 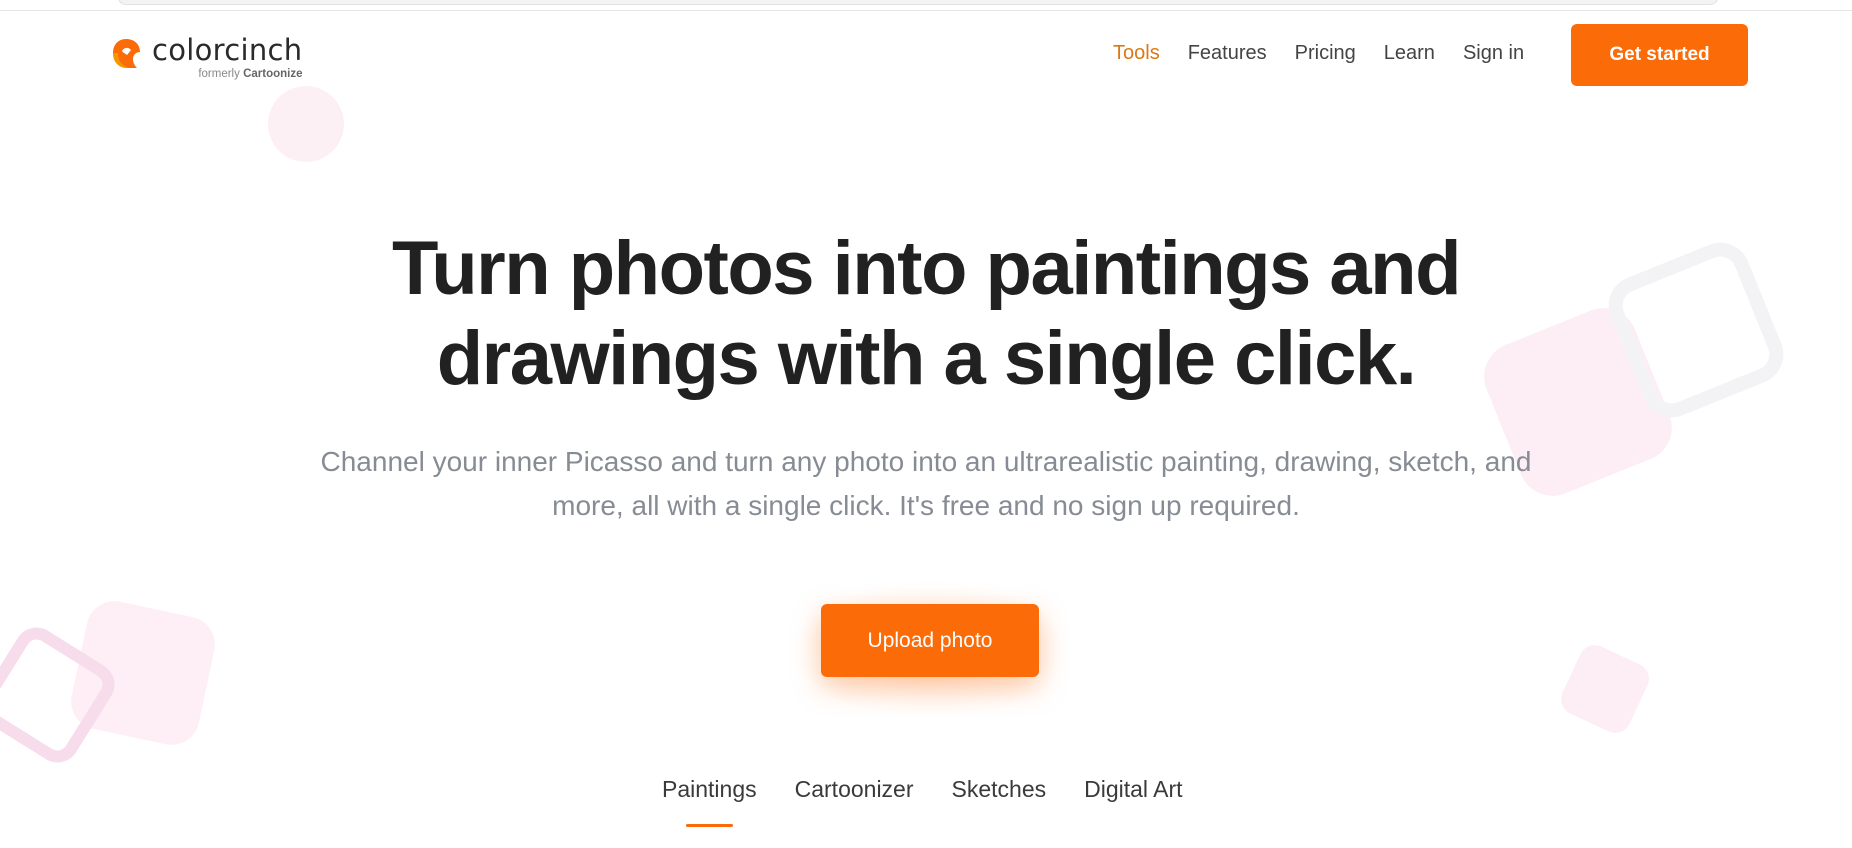 I want to click on nav-link-learn: Learn, so click(x=1409, y=53).